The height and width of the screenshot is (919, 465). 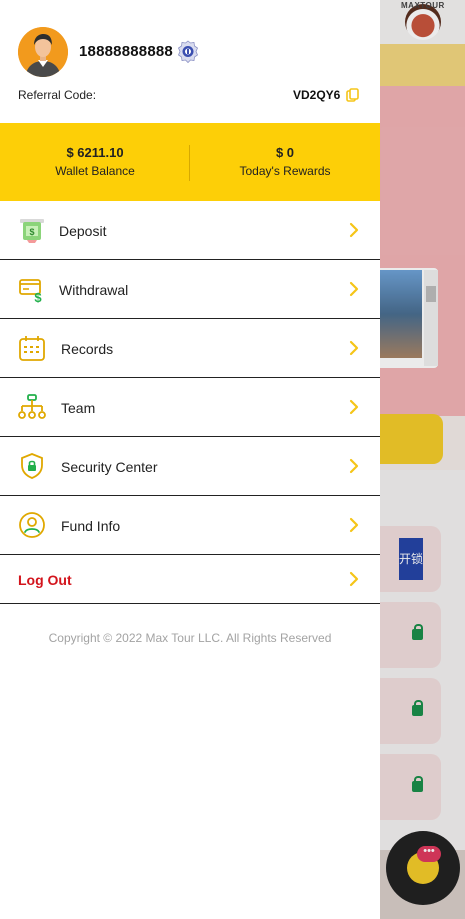 What do you see at coordinates (83, 231) in the screenshot?
I see `menu-item-label: Deposit` at bounding box center [83, 231].